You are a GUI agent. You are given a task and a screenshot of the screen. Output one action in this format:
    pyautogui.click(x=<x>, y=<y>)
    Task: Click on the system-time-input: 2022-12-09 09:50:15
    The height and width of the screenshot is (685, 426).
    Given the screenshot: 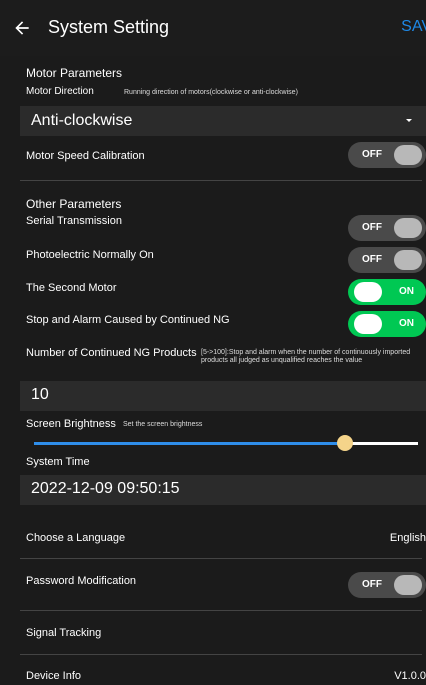 What is the action you would take?
    pyautogui.click(x=223, y=490)
    